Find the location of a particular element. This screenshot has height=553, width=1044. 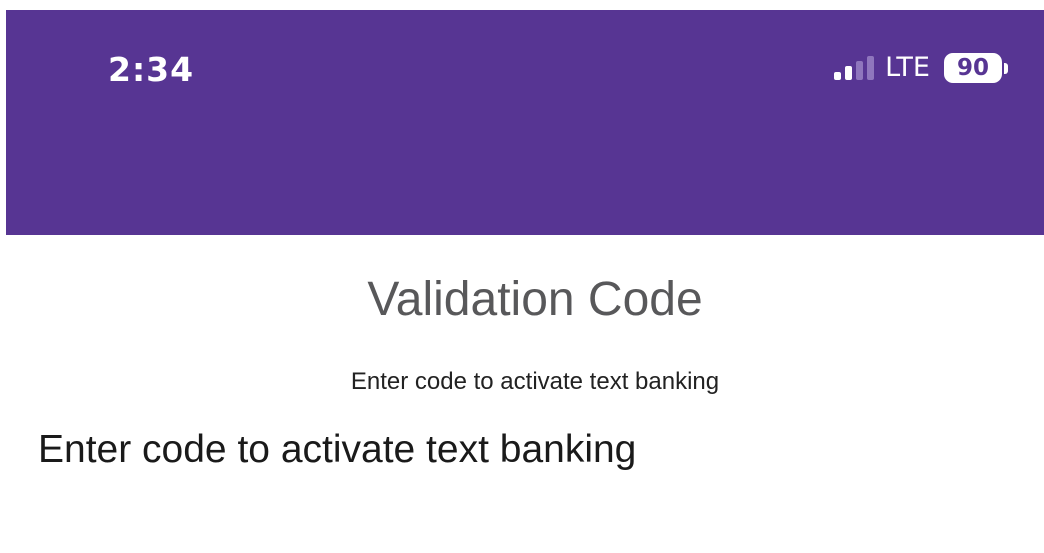

code-field-label: Enter code to activate text banking is located at coordinates (337, 450).